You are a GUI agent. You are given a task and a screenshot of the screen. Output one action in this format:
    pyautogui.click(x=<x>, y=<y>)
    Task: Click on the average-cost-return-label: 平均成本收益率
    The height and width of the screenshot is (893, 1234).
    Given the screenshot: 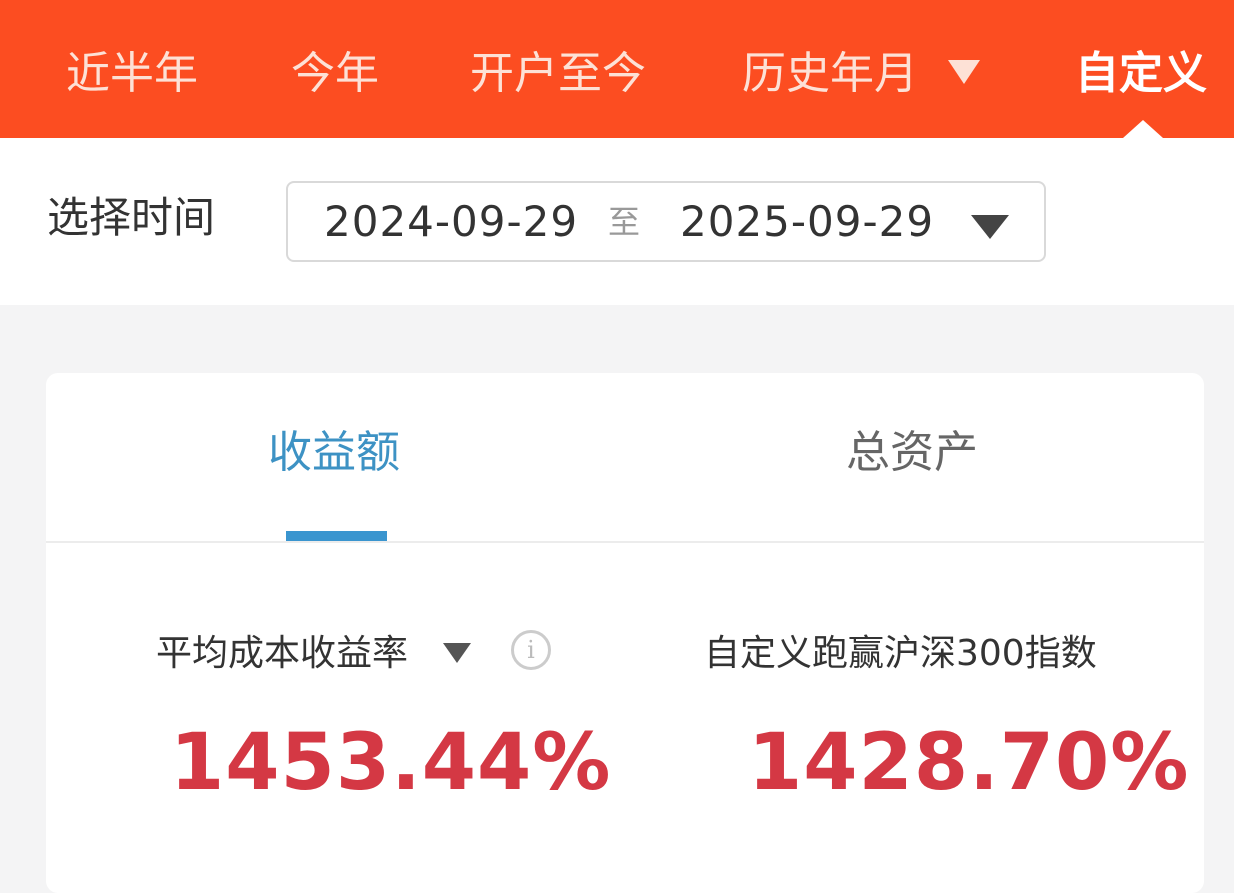 What is the action you would take?
    pyautogui.click(x=282, y=654)
    